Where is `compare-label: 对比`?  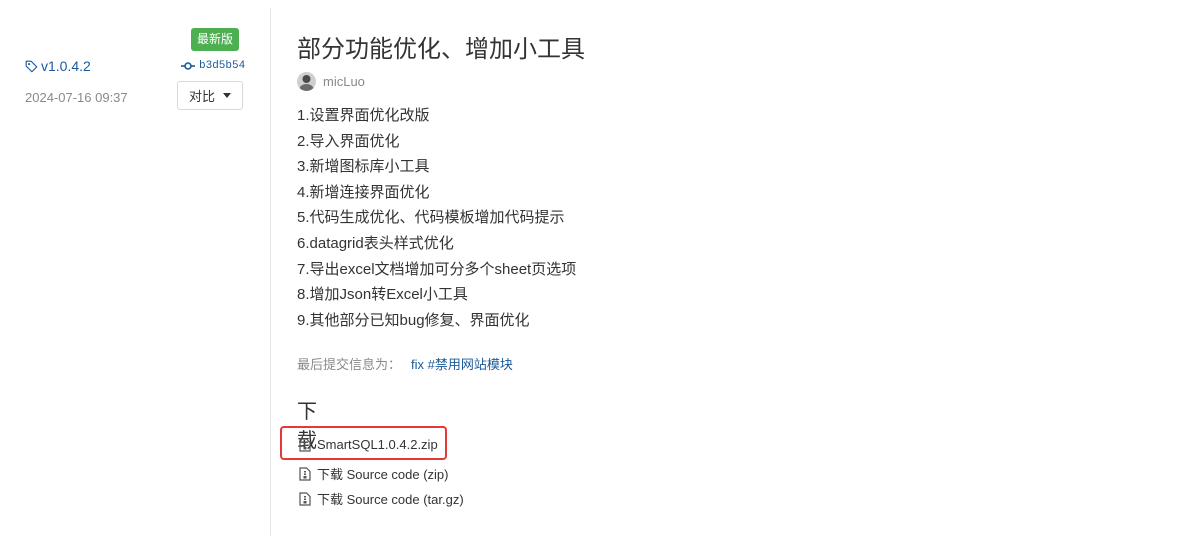 compare-label: 对比 is located at coordinates (201, 96).